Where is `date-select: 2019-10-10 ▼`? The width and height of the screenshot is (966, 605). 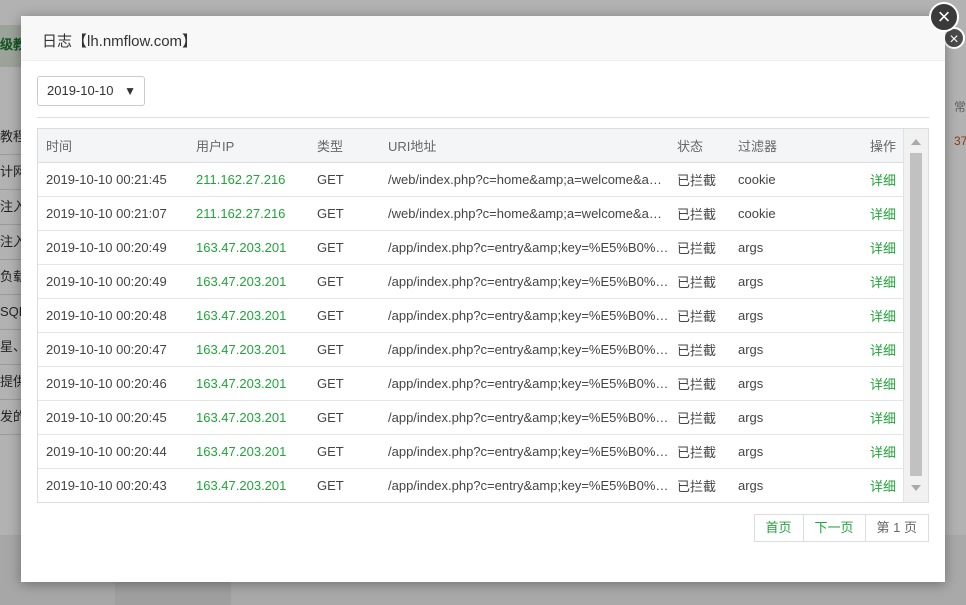
date-select: 2019-10-10 ▼ is located at coordinates (91, 91).